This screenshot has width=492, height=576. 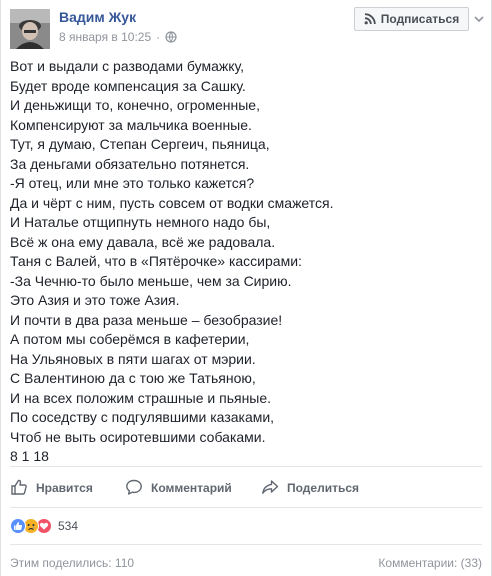 I want to click on post-text-line: С Валентиною да с тою же Татьяною,, so click(x=133, y=378).